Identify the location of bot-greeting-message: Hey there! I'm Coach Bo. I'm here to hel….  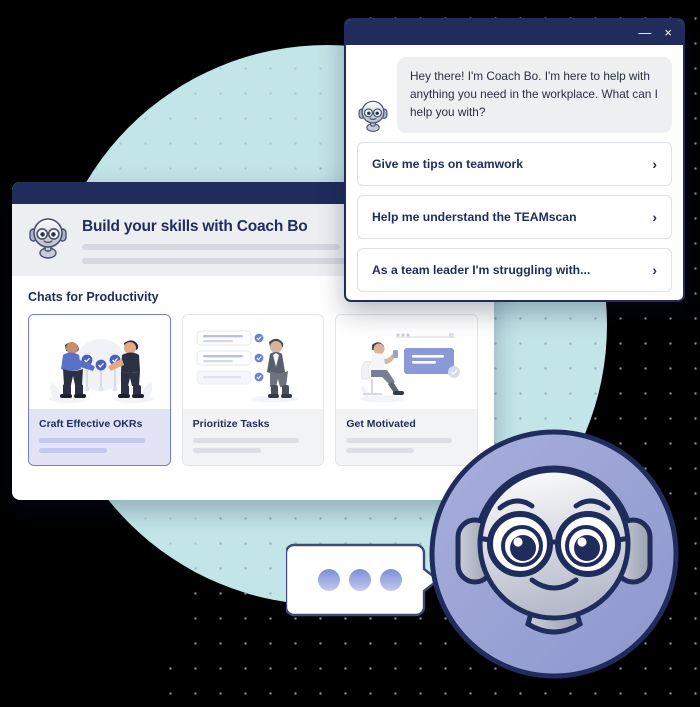
(534, 95).